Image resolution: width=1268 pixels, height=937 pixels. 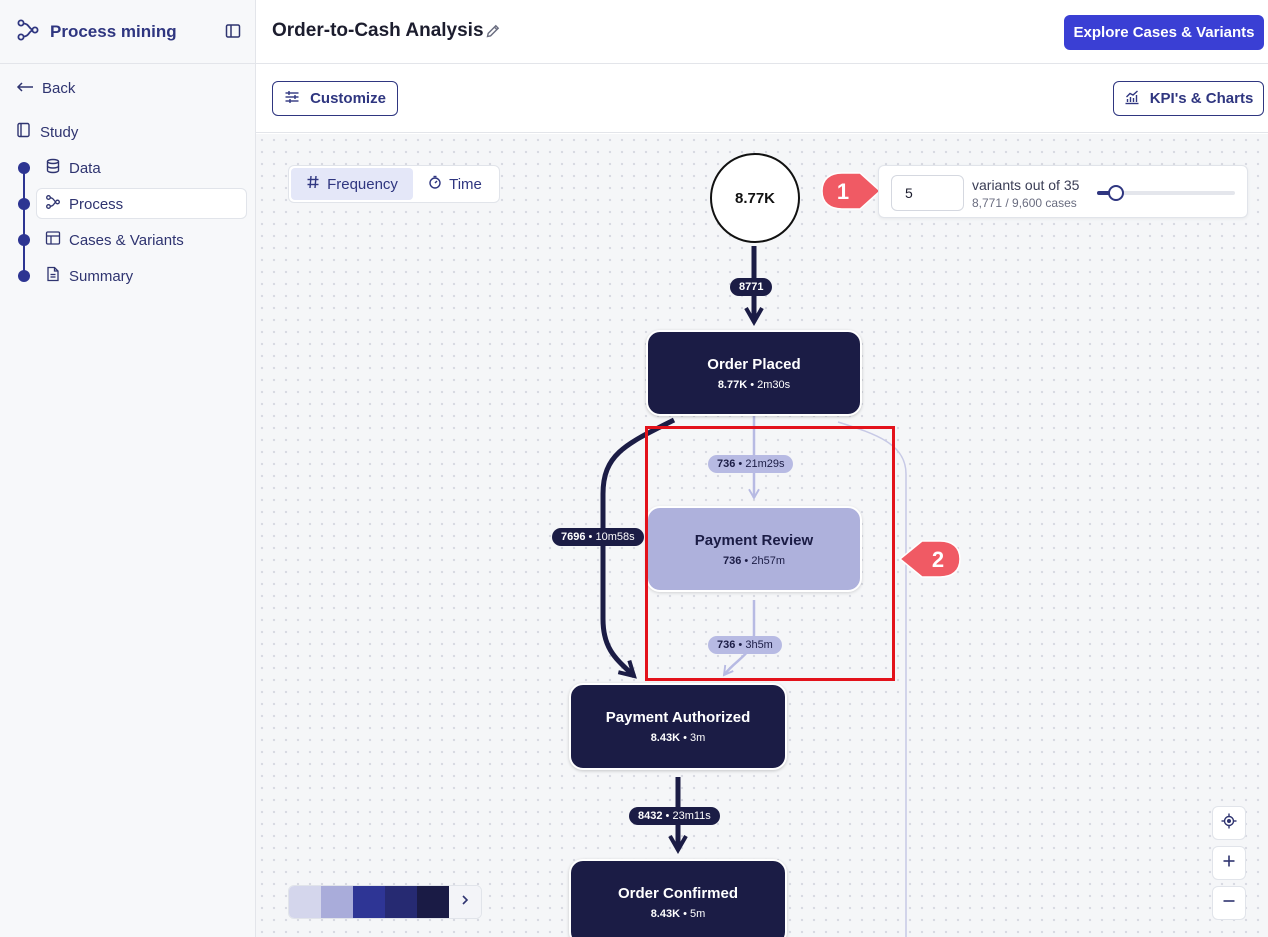 I want to click on step-dot-cases, so click(x=24, y=240).